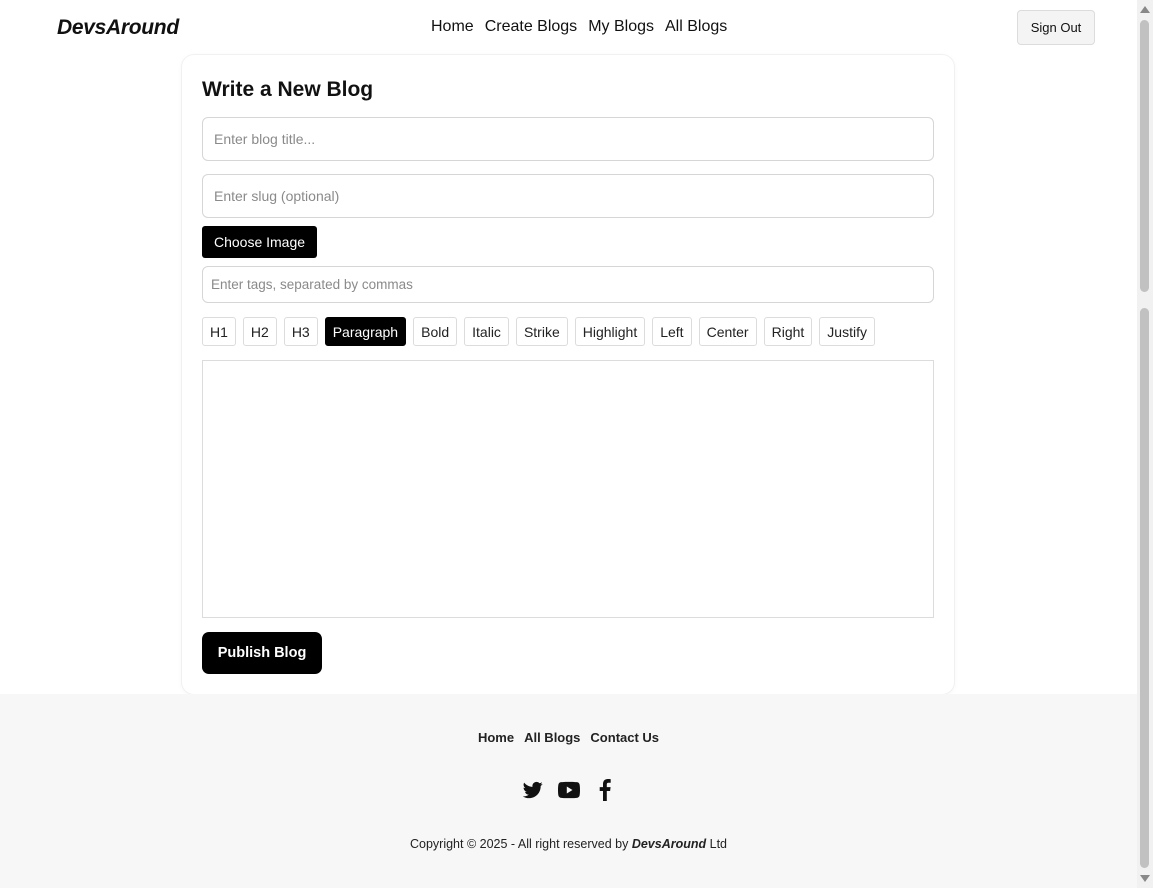 The width and height of the screenshot is (1153, 888). What do you see at coordinates (672, 331) in the screenshot?
I see `align-left-button: Left` at bounding box center [672, 331].